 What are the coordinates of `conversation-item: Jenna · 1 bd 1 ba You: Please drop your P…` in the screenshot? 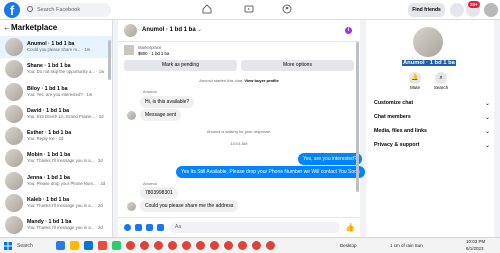 It's located at (56, 181).